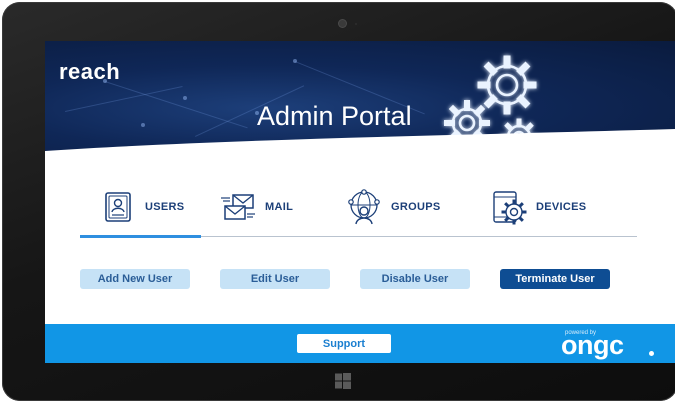 The height and width of the screenshot is (405, 675). Describe the element at coordinates (343, 381) in the screenshot. I see `windows-icon` at that location.